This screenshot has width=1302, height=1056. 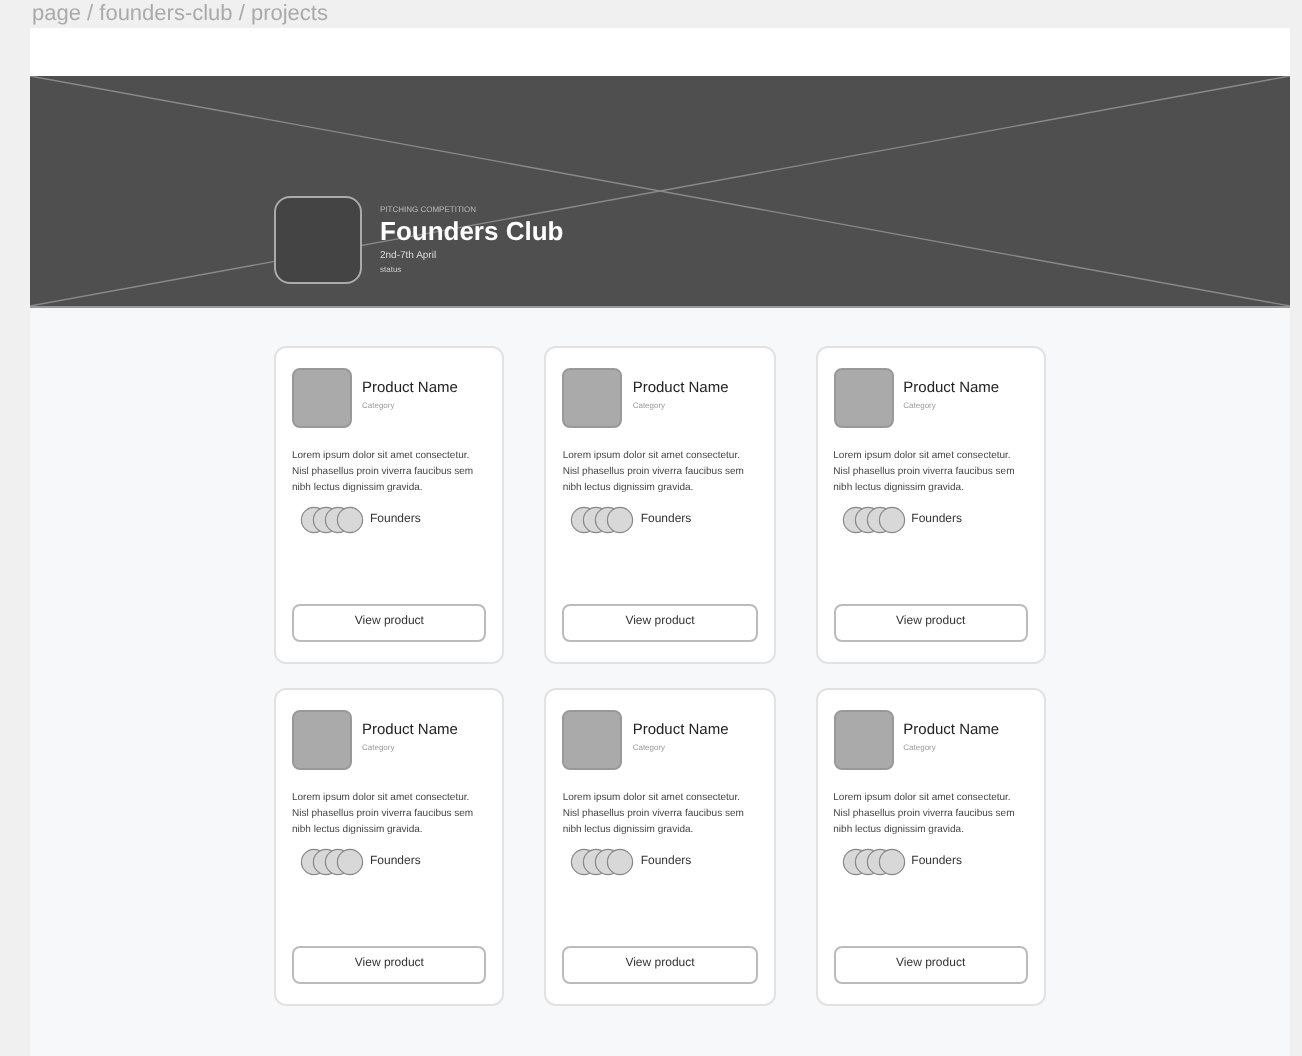 What do you see at coordinates (472, 232) in the screenshot?
I see `club-title: Founders Club` at bounding box center [472, 232].